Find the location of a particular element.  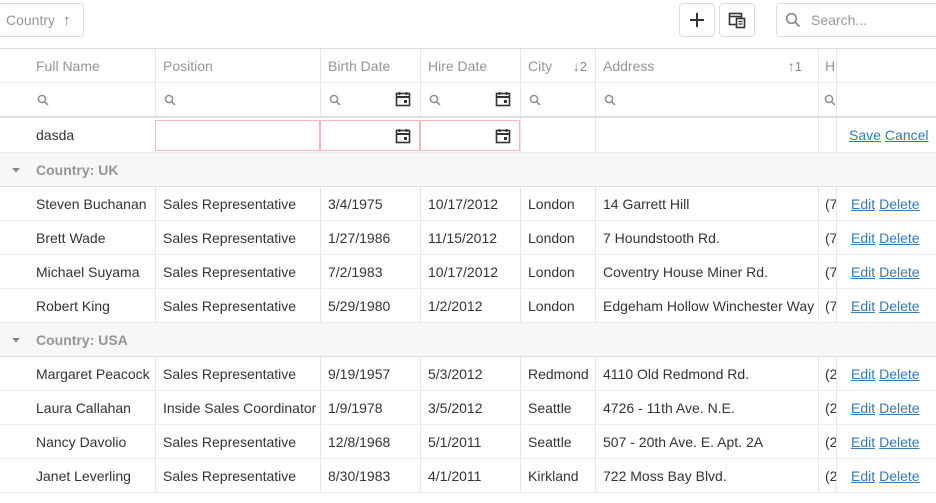

edit-full-name-input: dasda is located at coordinates (92, 135).